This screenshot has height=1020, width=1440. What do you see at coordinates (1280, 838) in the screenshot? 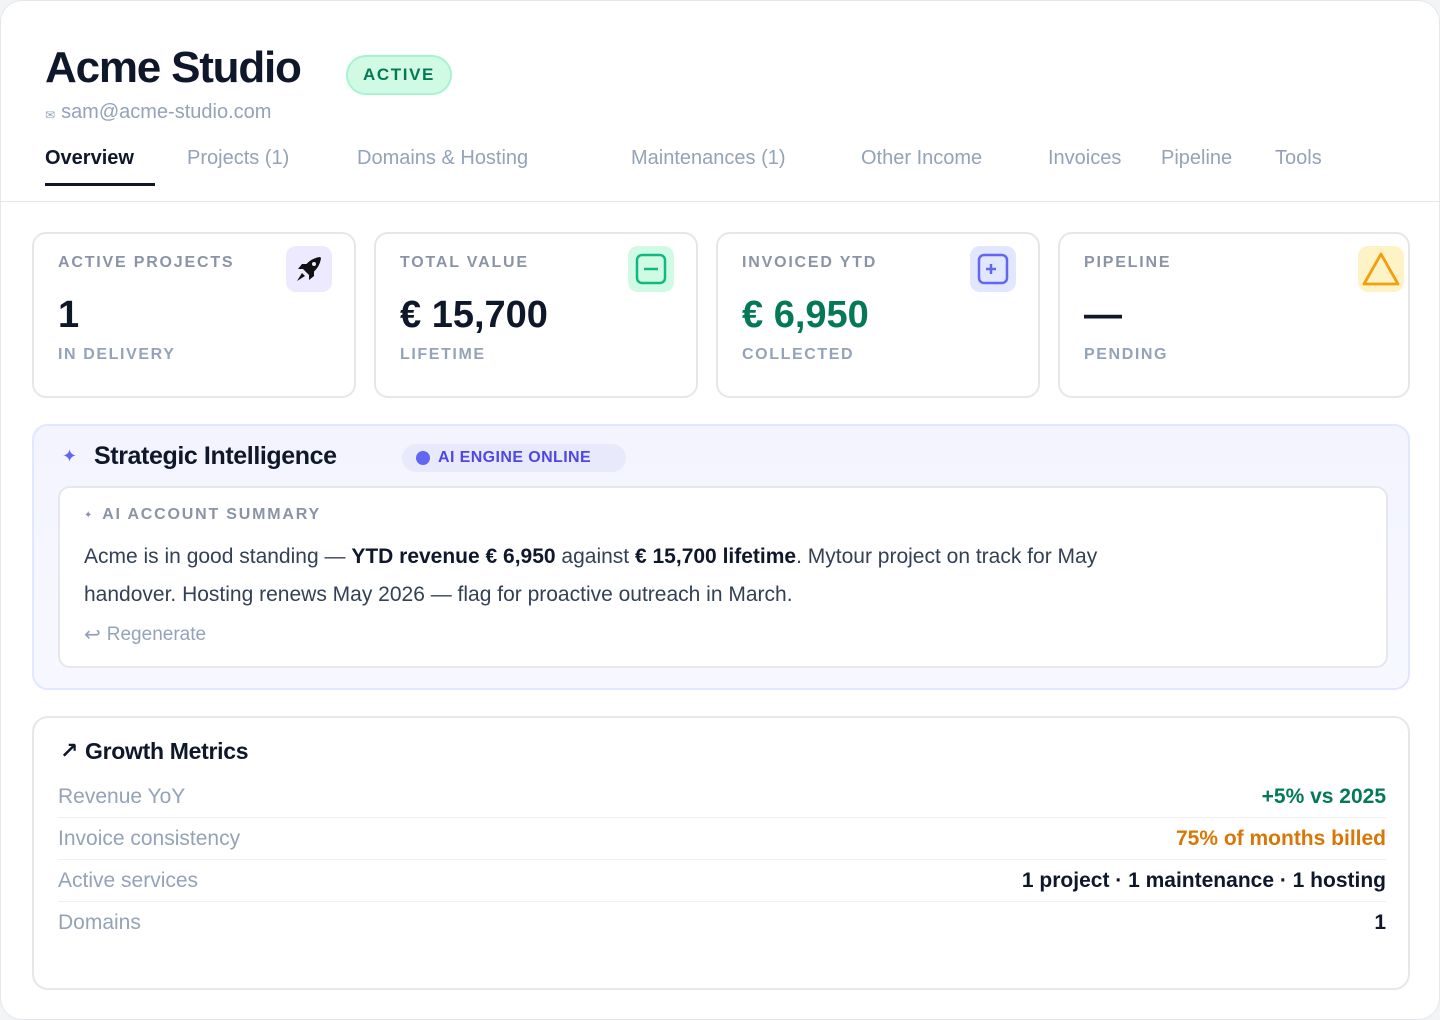
I see `metric-value: 75% of months billed` at bounding box center [1280, 838].